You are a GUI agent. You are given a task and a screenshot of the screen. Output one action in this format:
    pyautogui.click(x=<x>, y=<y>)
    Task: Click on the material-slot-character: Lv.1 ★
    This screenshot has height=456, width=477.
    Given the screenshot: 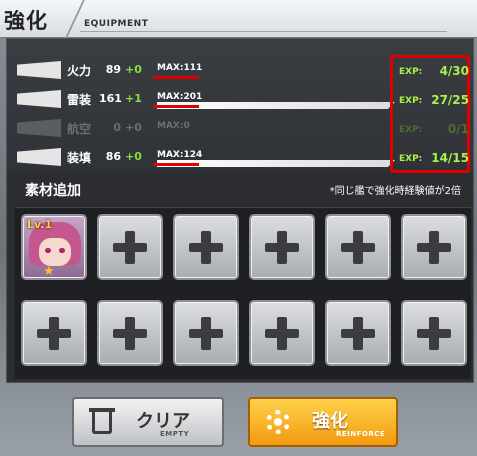 What is the action you would take?
    pyautogui.click(x=54, y=247)
    